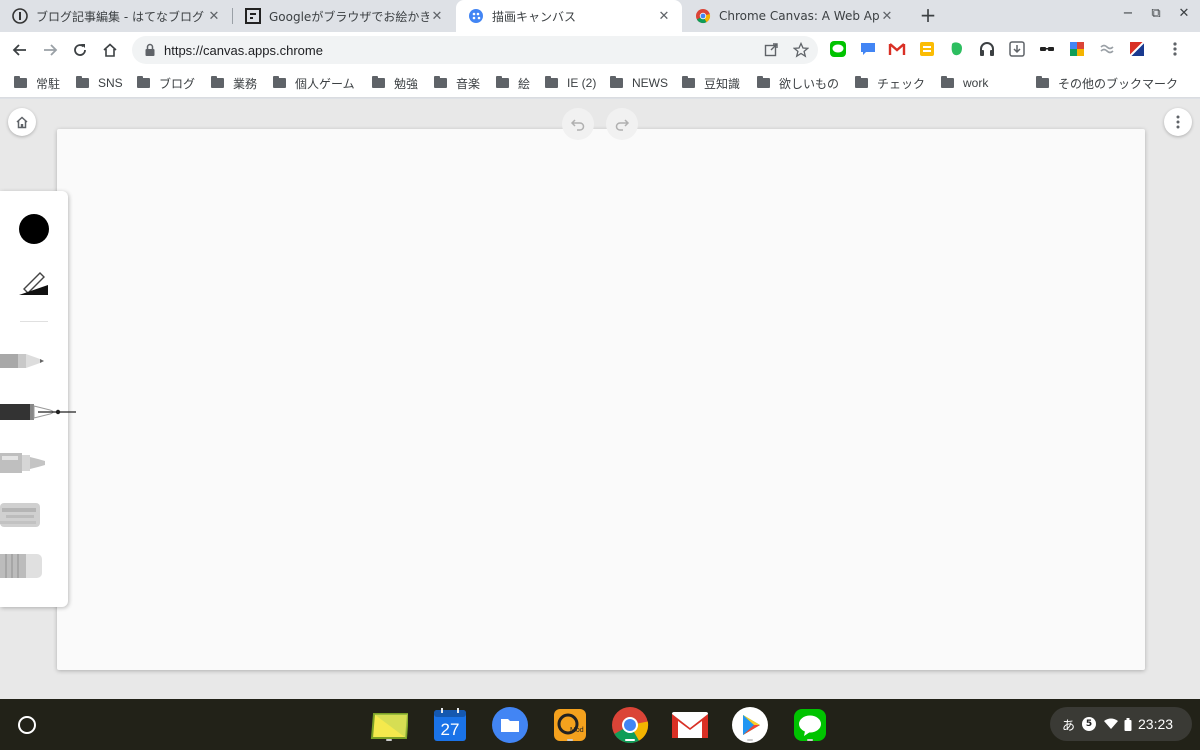 This screenshot has height=750, width=1200. Describe the element at coordinates (901, 83) in the screenshot. I see `bookmark-label: チェック` at that location.